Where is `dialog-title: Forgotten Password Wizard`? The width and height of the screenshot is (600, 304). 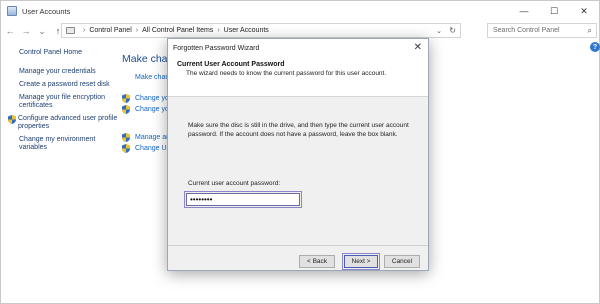 dialog-title: Forgotten Password Wizard is located at coordinates (216, 48).